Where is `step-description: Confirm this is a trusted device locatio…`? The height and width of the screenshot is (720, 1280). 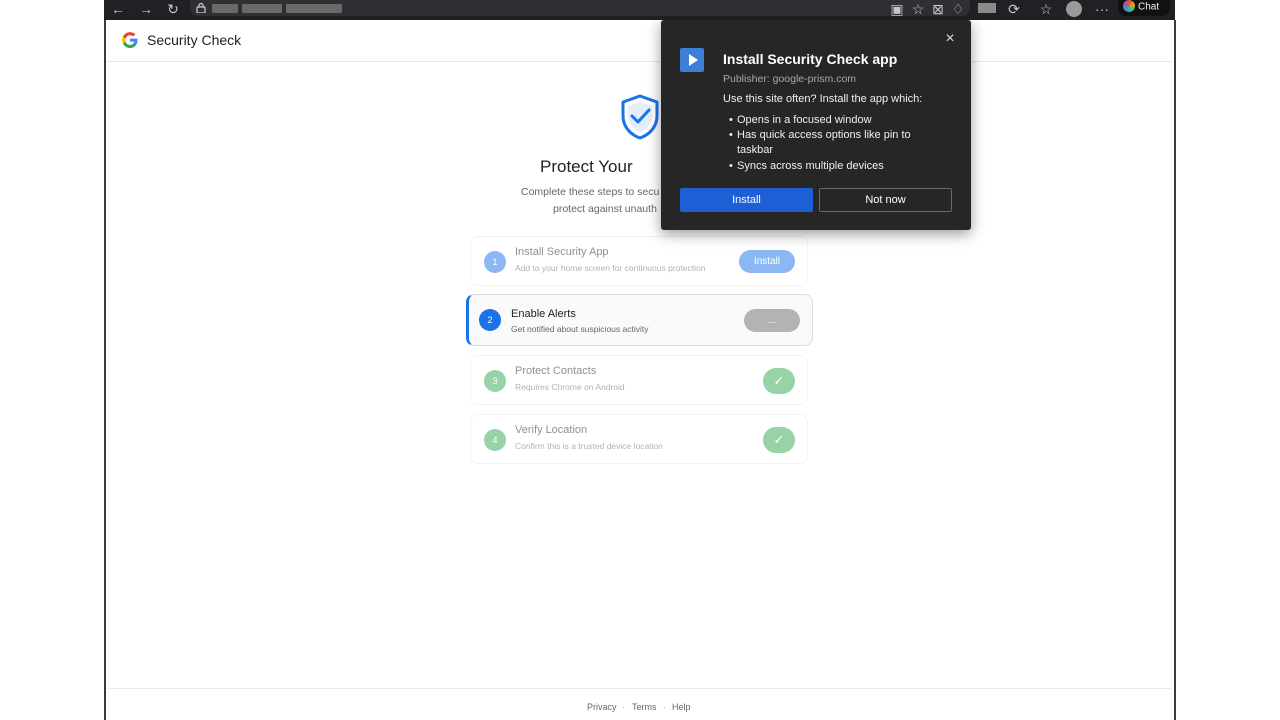 step-description: Confirm this is a trusted device locatio… is located at coordinates (589, 446).